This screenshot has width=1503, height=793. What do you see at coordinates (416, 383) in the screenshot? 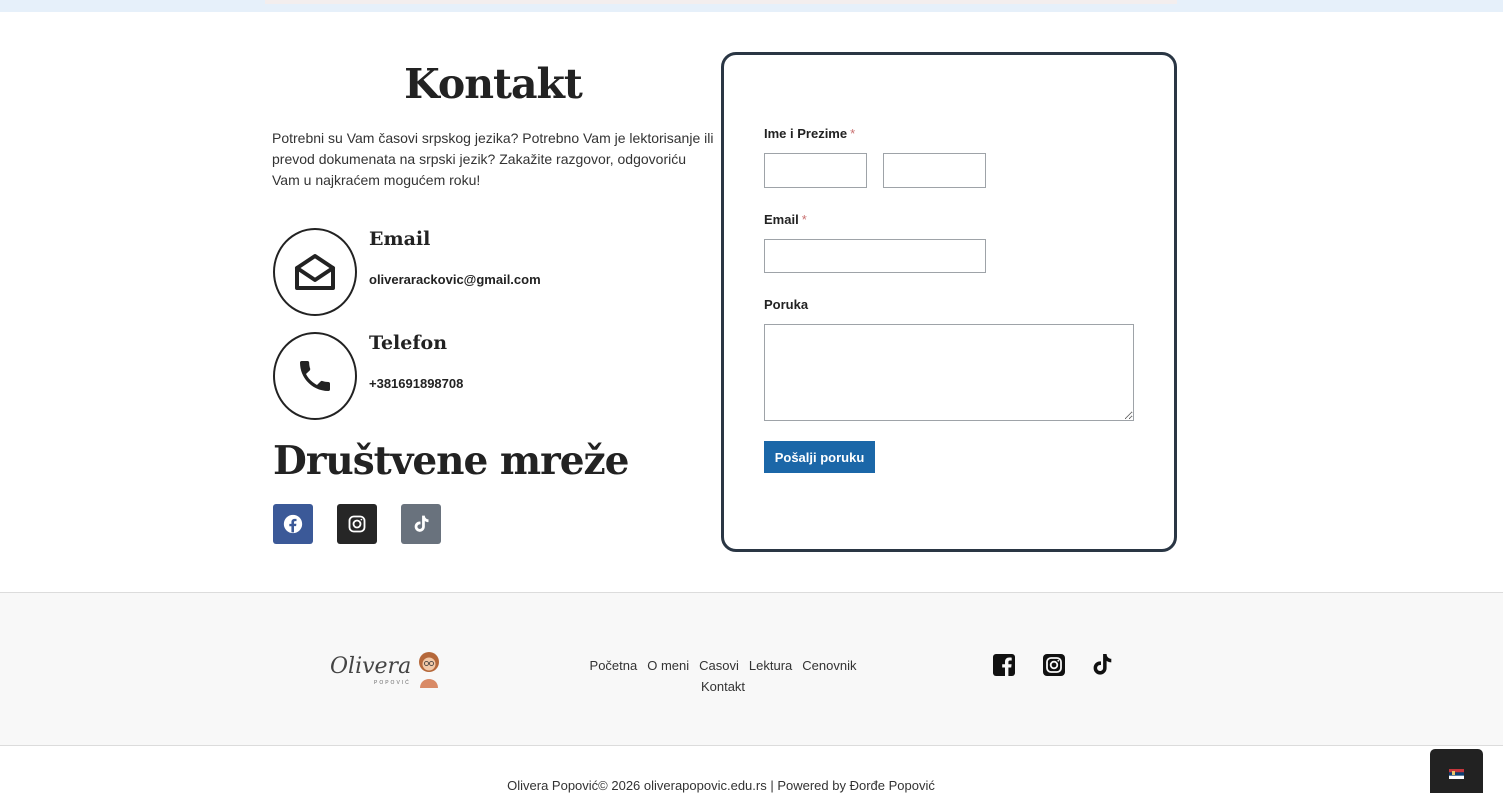
I see `phone-value: +381691898708` at bounding box center [416, 383].